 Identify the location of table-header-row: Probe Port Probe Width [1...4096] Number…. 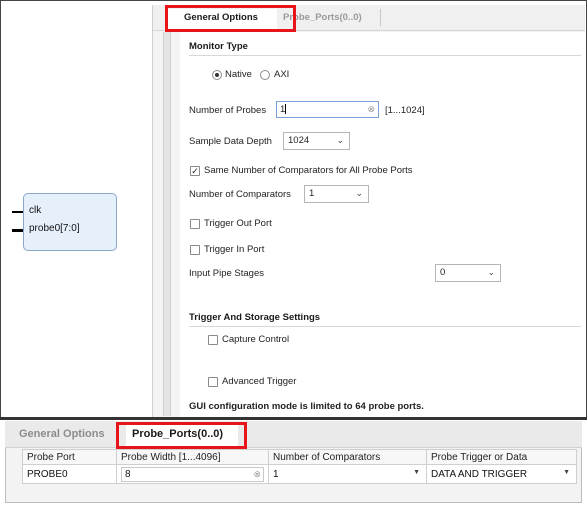
(299, 457).